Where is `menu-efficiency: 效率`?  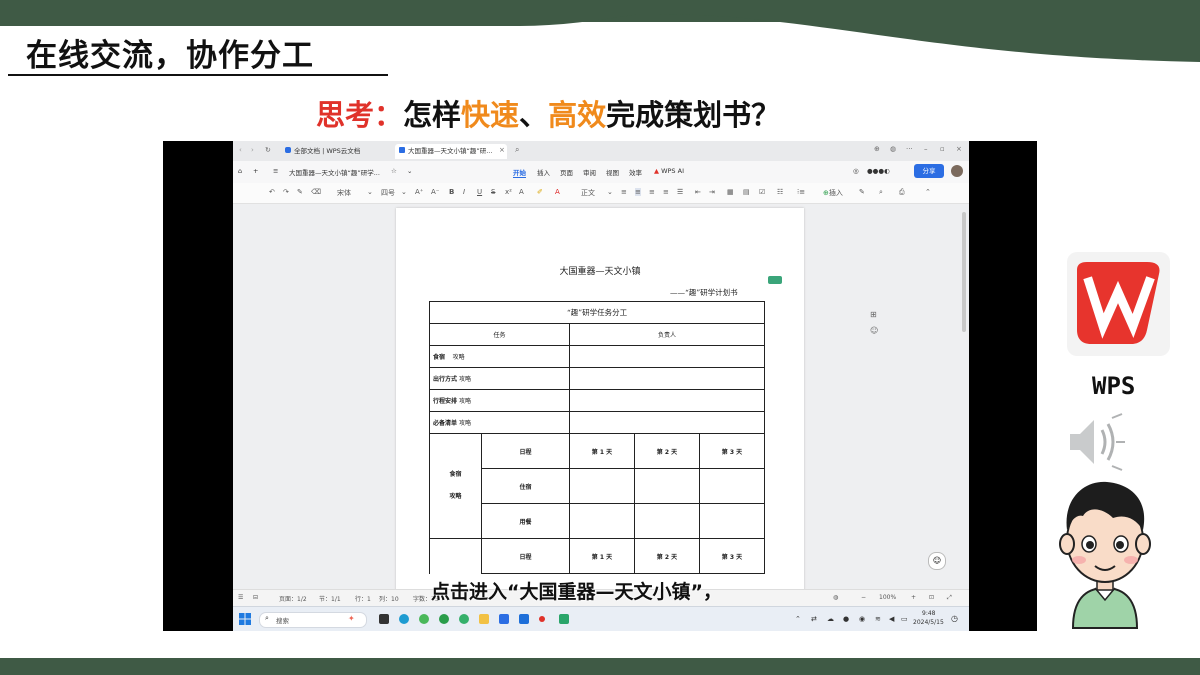 menu-efficiency: 效率 is located at coordinates (635, 172).